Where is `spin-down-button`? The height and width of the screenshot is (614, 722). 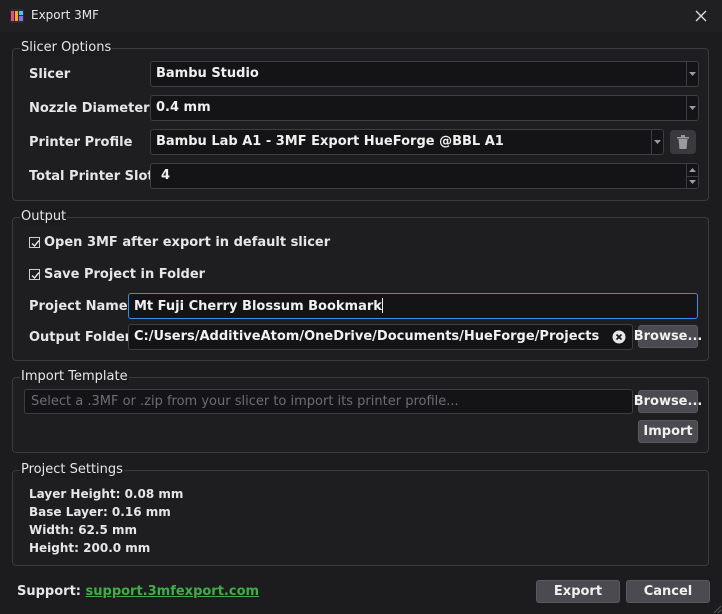
spin-down-button is located at coordinates (692, 182).